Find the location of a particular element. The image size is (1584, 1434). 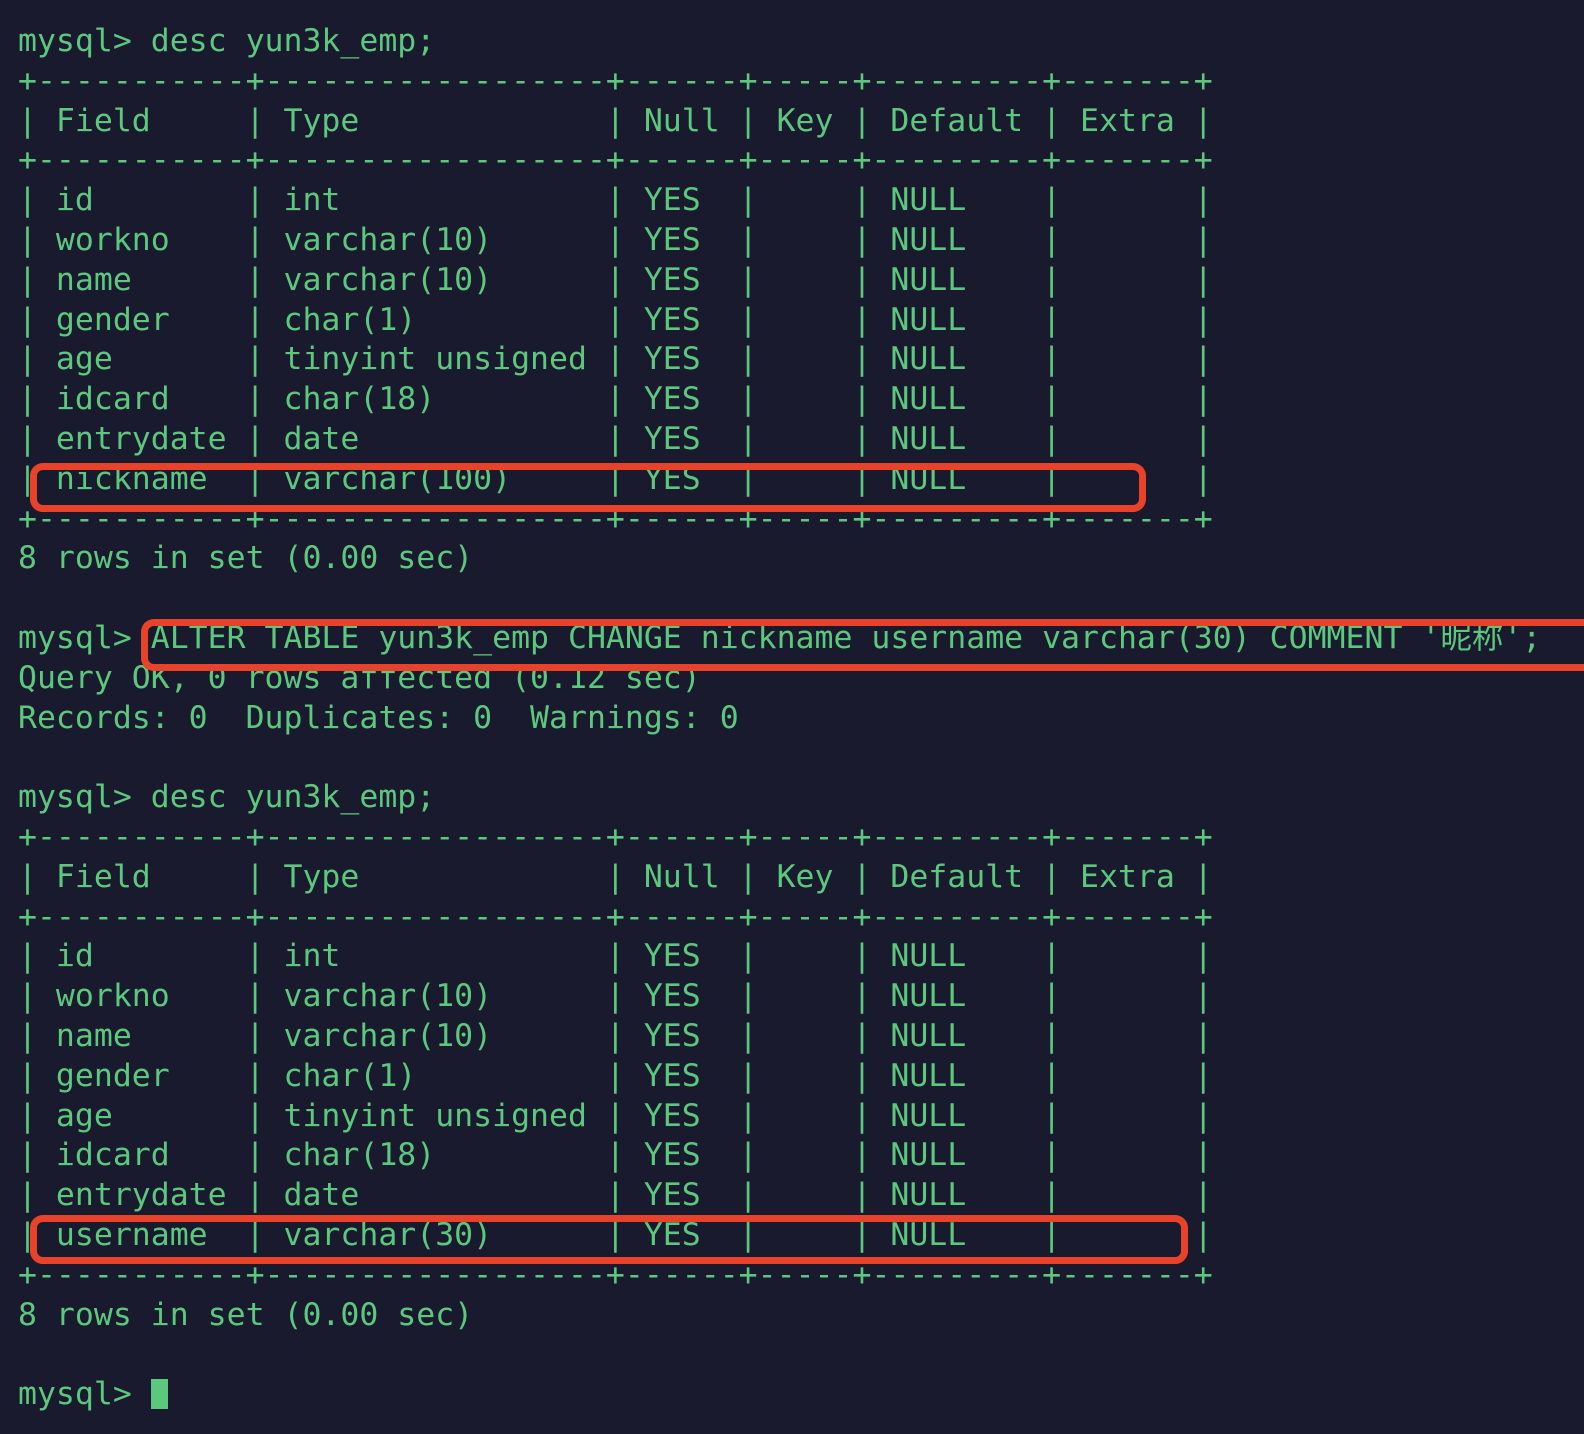

prompt-line-current: mysql> is located at coordinates (801, 1395).